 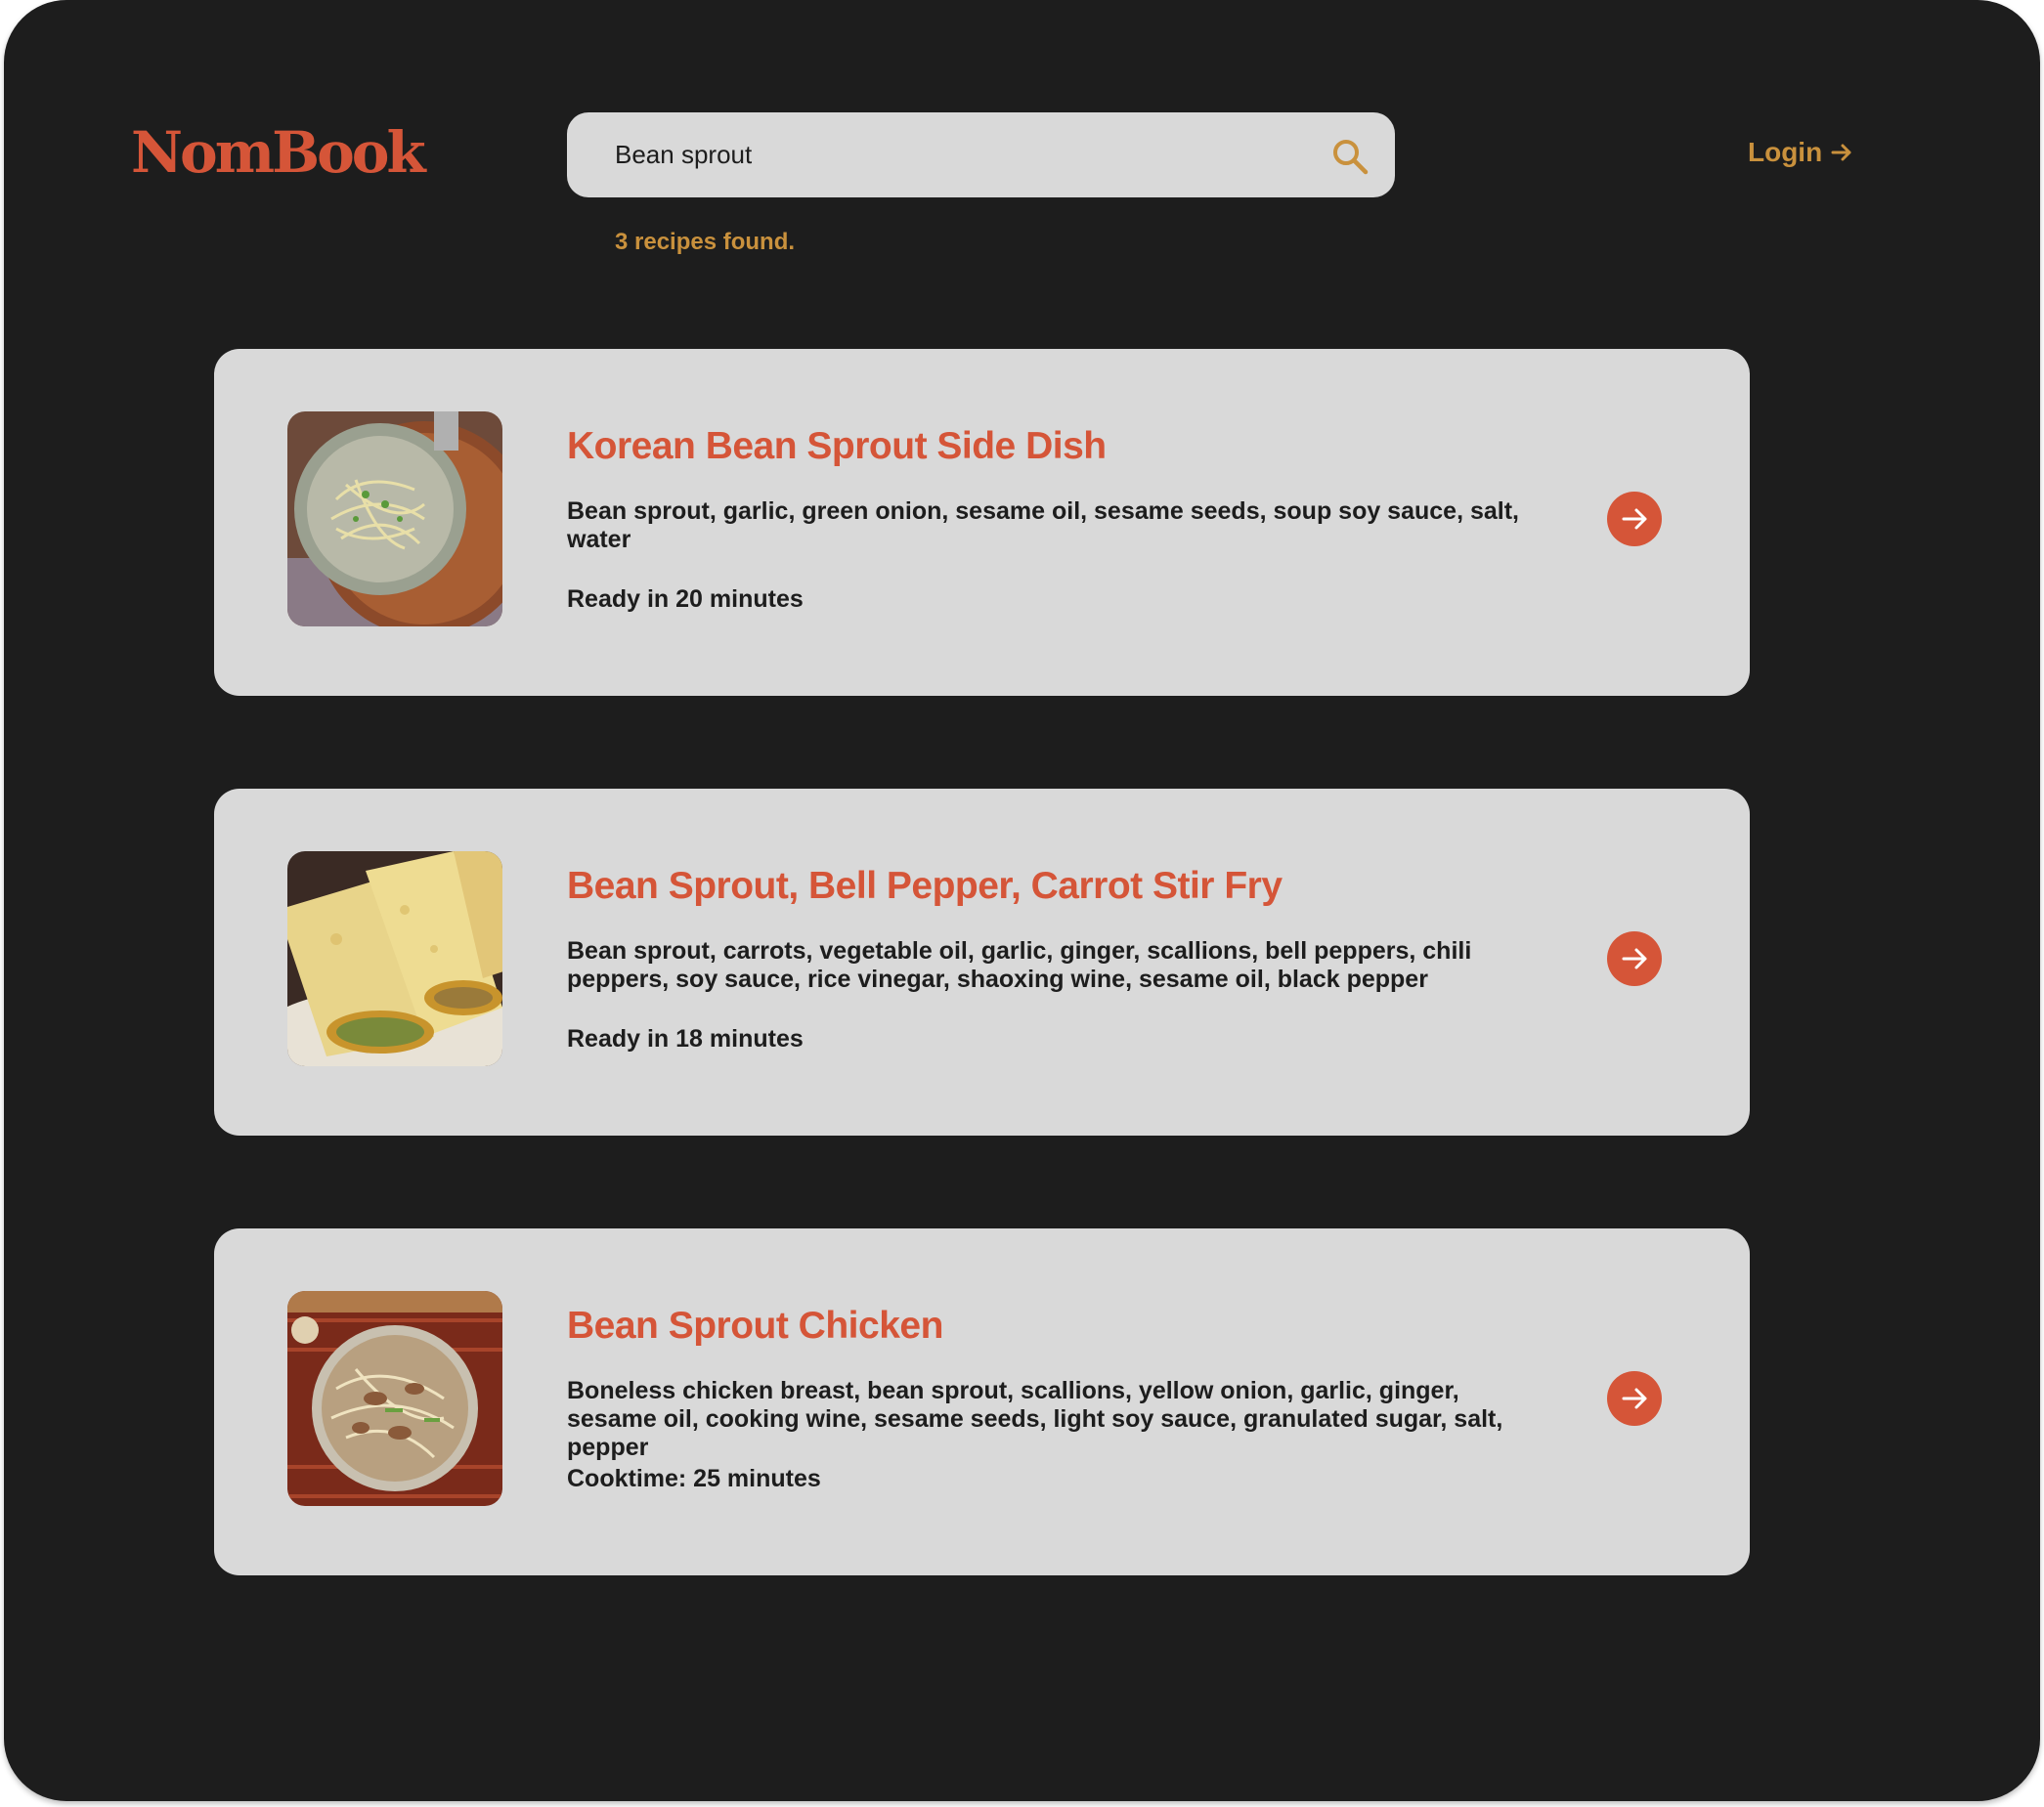 I want to click on login-link: Login, so click(x=1800, y=152).